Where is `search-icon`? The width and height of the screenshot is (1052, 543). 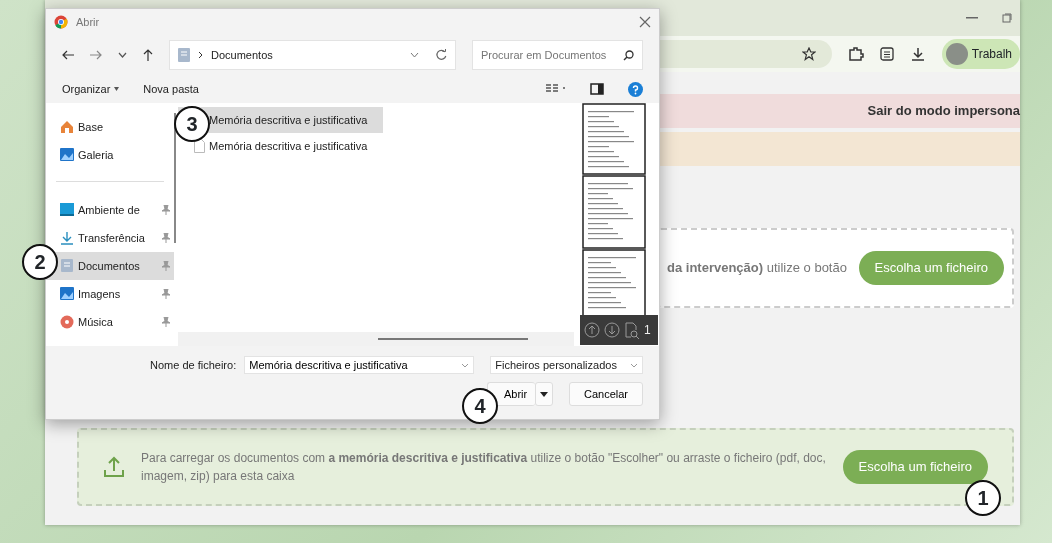
search-icon is located at coordinates (628, 55).